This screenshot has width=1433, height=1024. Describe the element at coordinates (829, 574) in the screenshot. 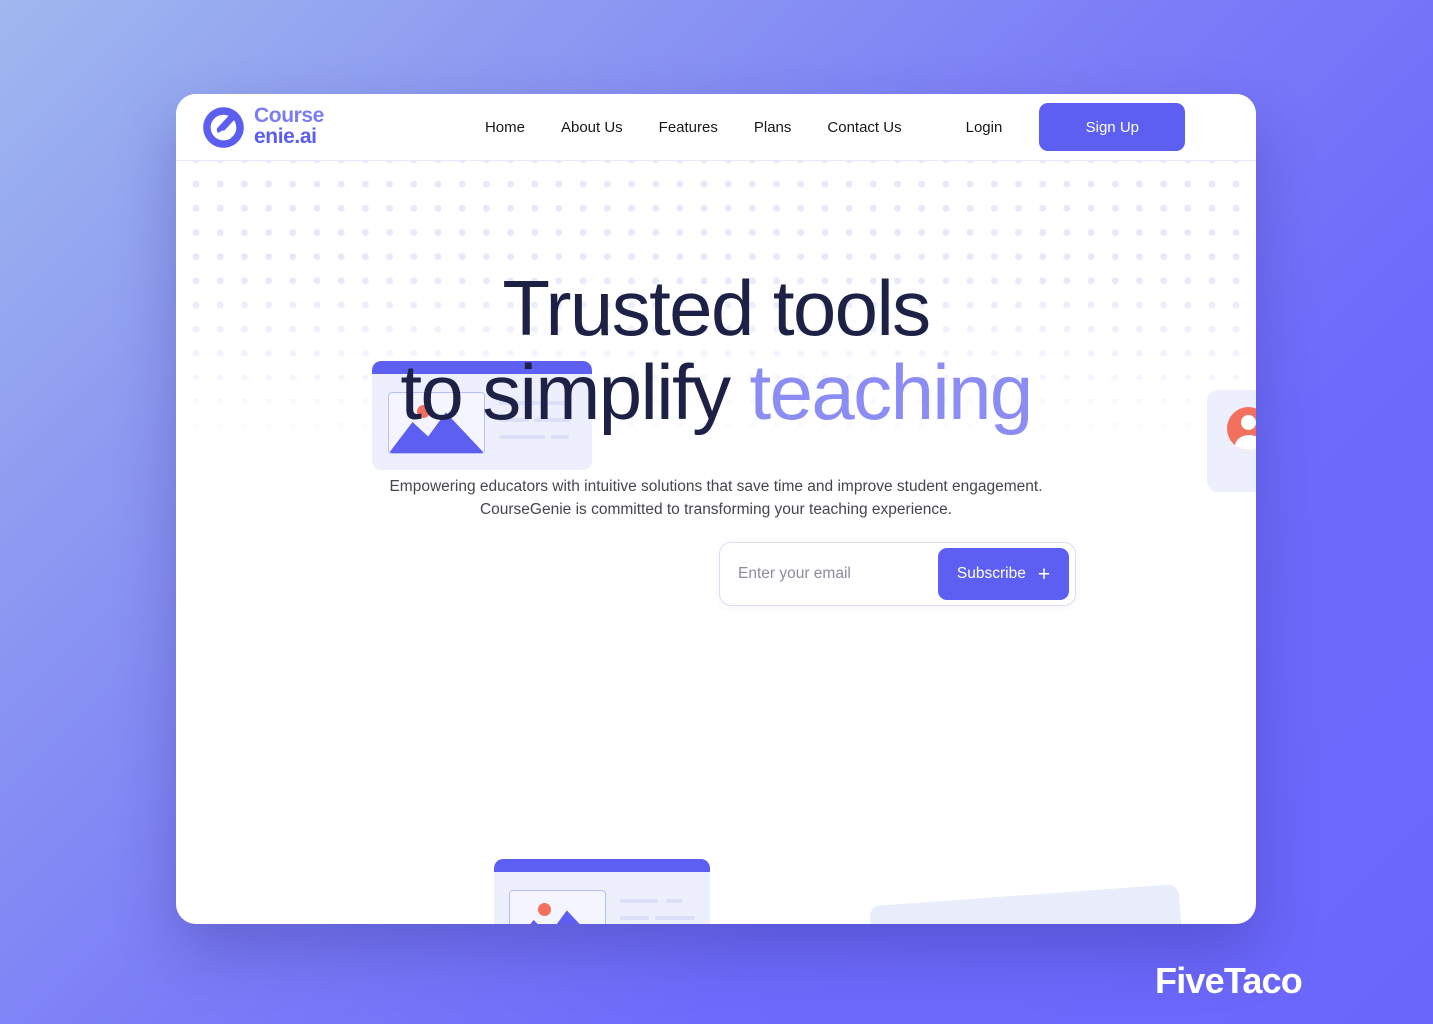

I see `email-input` at that location.